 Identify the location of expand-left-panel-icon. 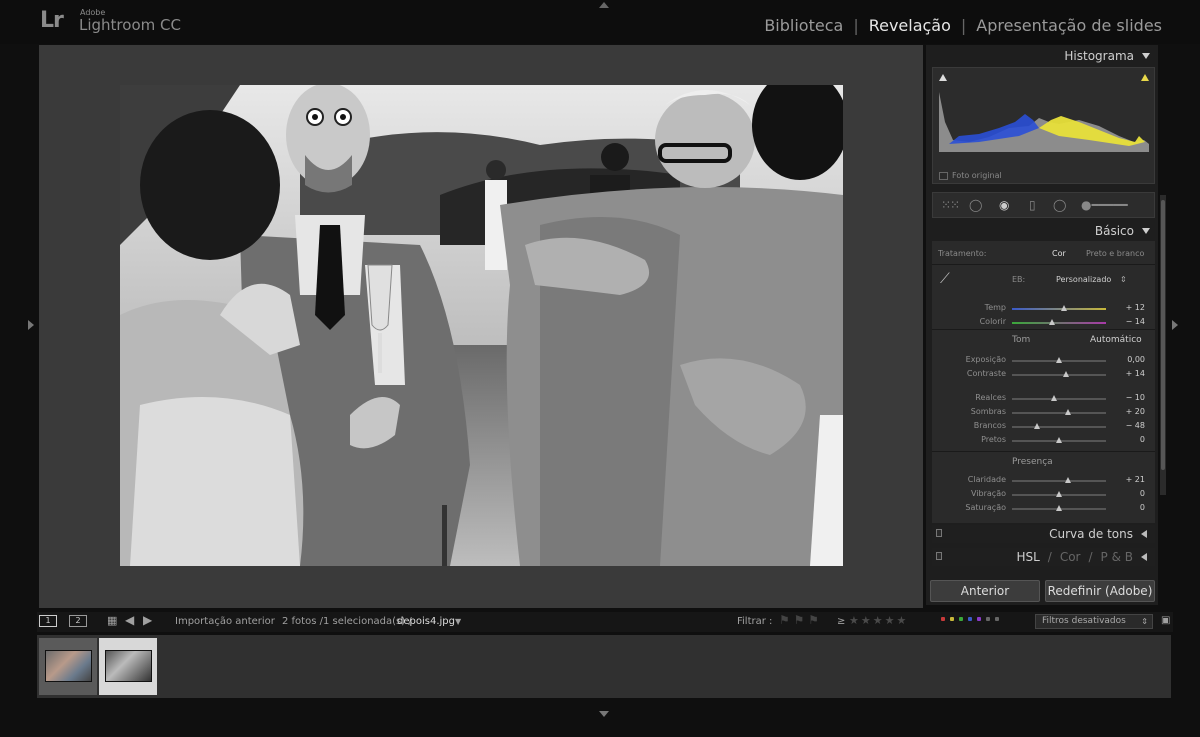
(31, 325).